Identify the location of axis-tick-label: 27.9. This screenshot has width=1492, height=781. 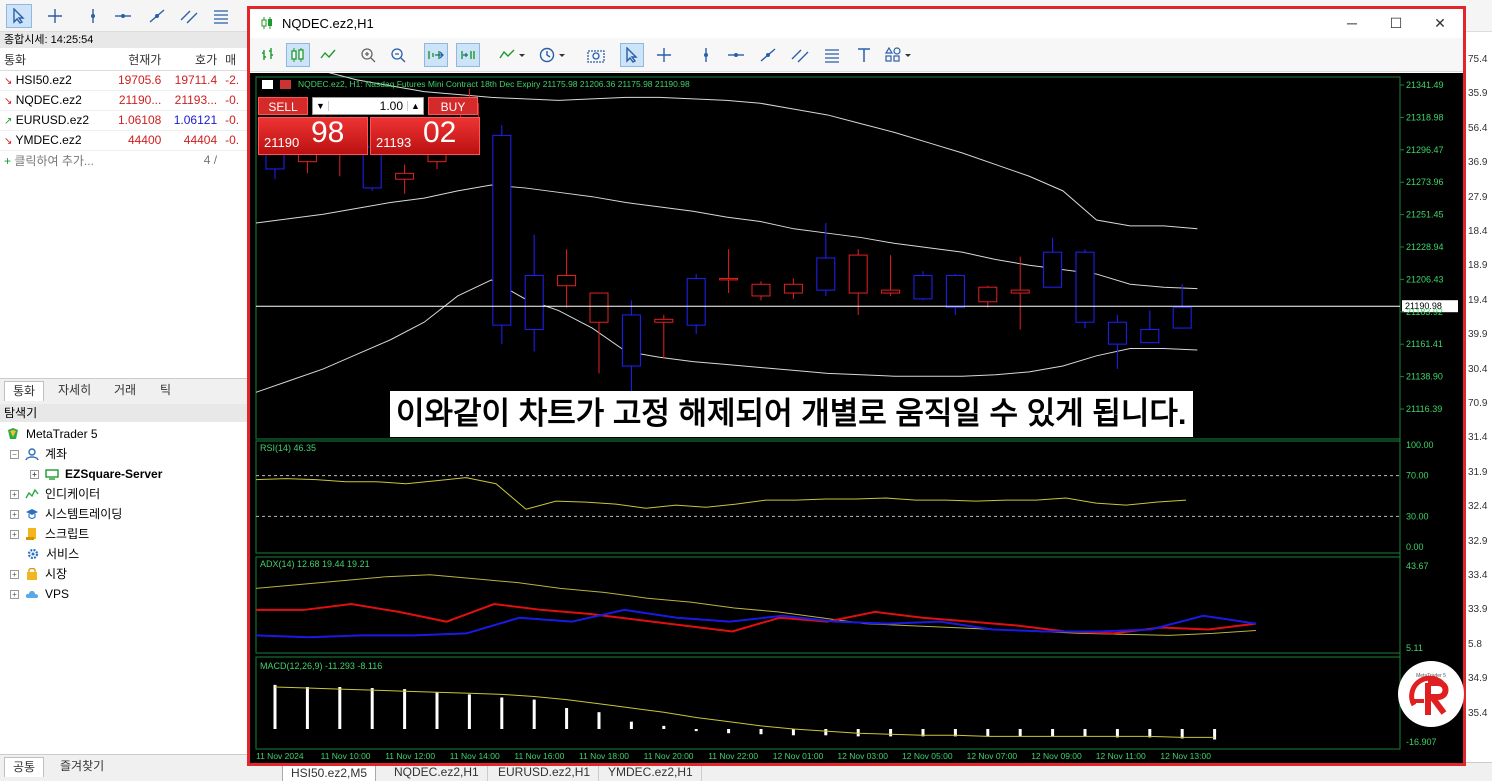
(1478, 197).